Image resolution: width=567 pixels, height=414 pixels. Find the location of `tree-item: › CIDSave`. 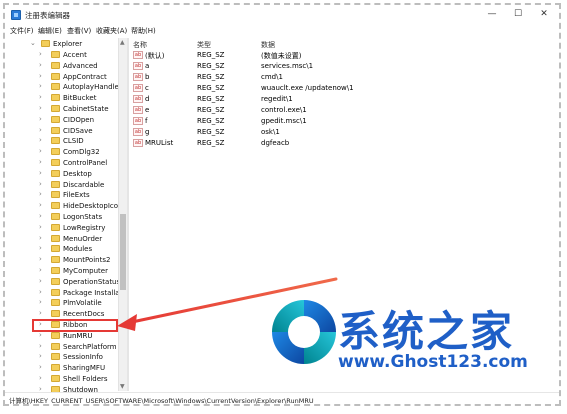

tree-item: › CIDSave is located at coordinates (61, 131).